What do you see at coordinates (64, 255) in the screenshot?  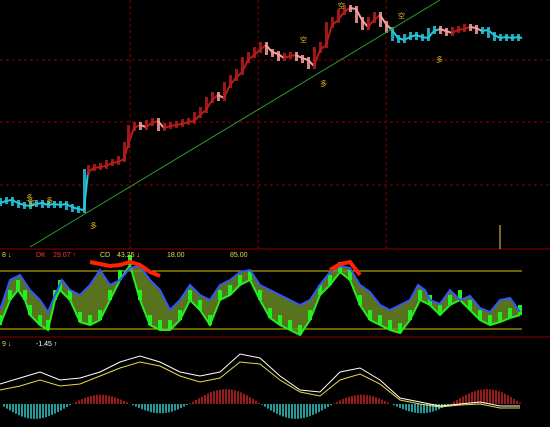 I see `ind1-value-dk: 29.07 ↑` at bounding box center [64, 255].